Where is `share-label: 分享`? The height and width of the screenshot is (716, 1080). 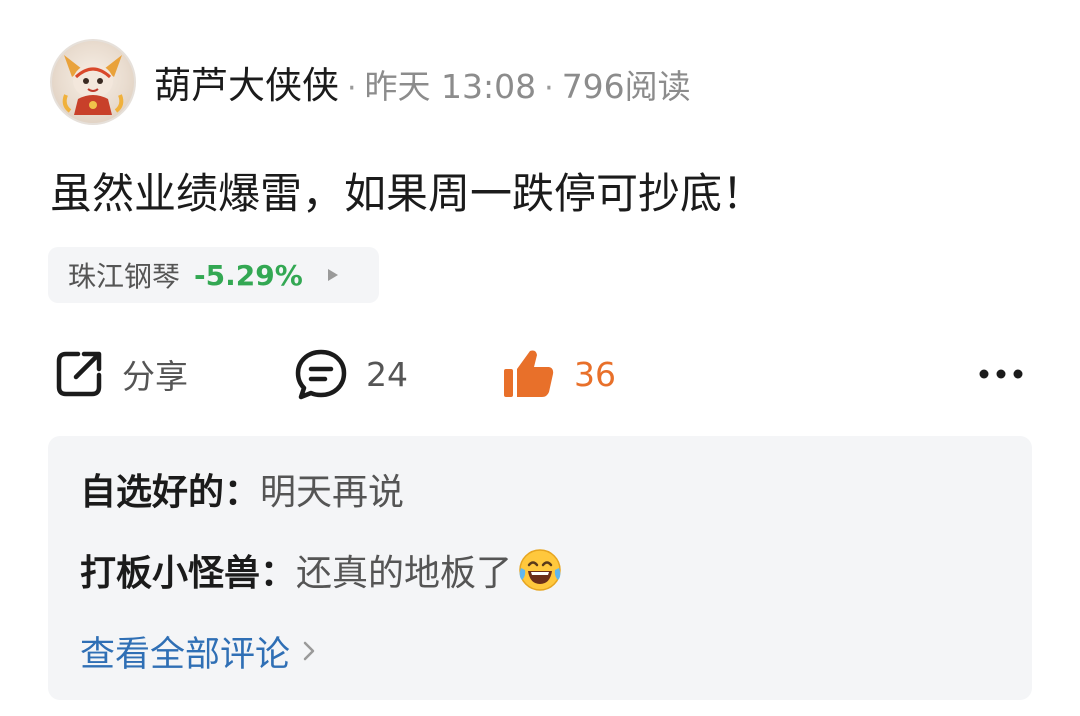 share-label: 分享 is located at coordinates (155, 376).